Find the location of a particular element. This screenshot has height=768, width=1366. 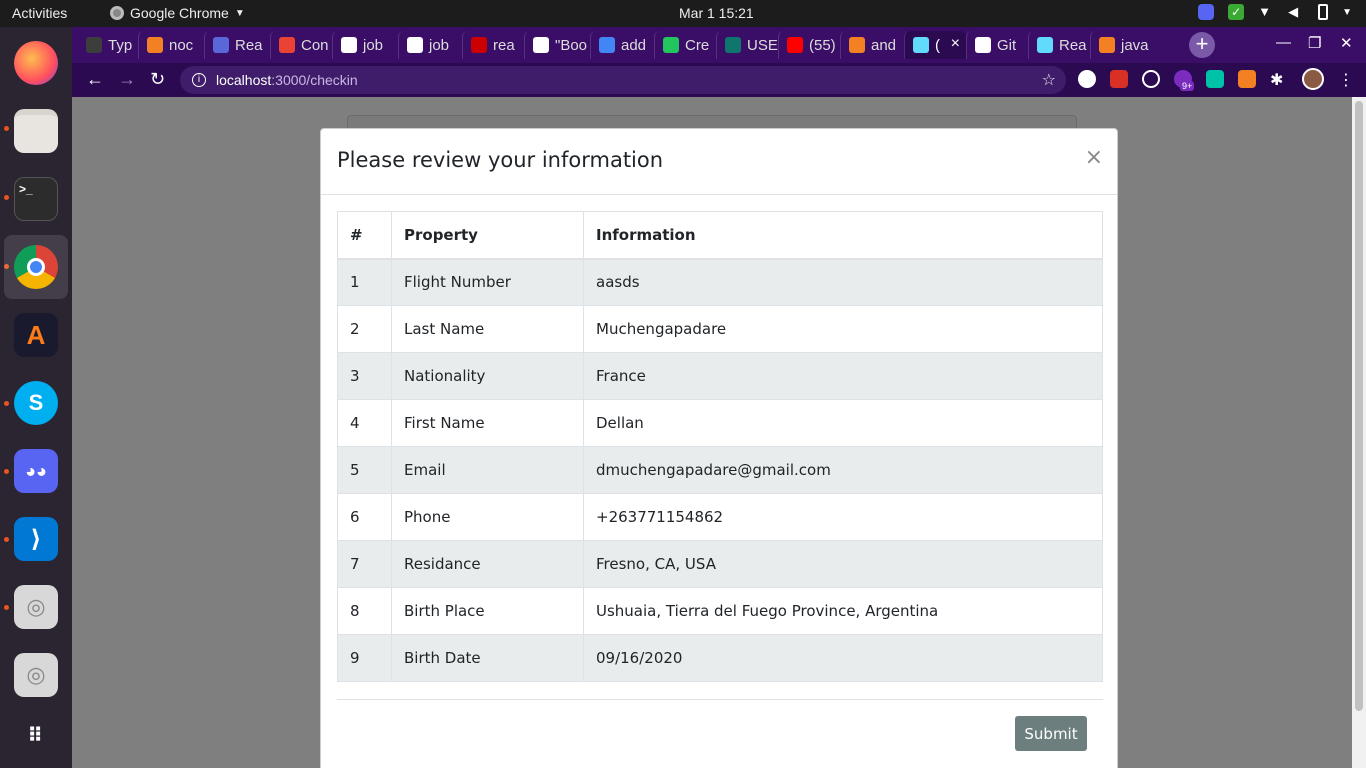

browser-tab: Git is located at coordinates (997, 45).